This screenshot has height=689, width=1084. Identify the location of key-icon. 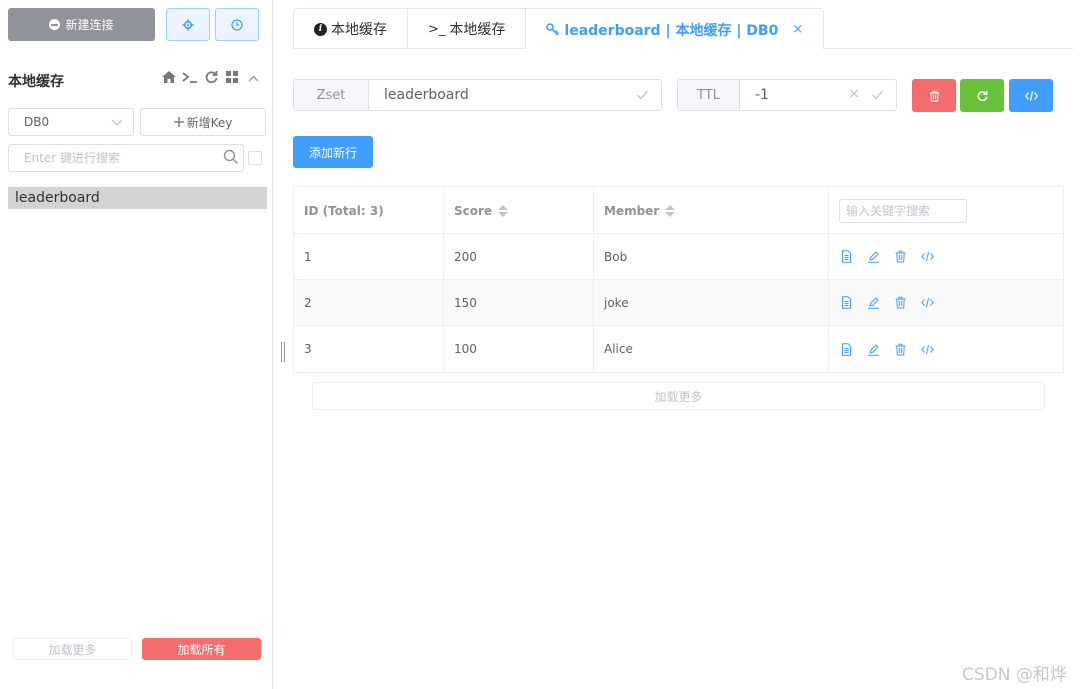
(553, 29).